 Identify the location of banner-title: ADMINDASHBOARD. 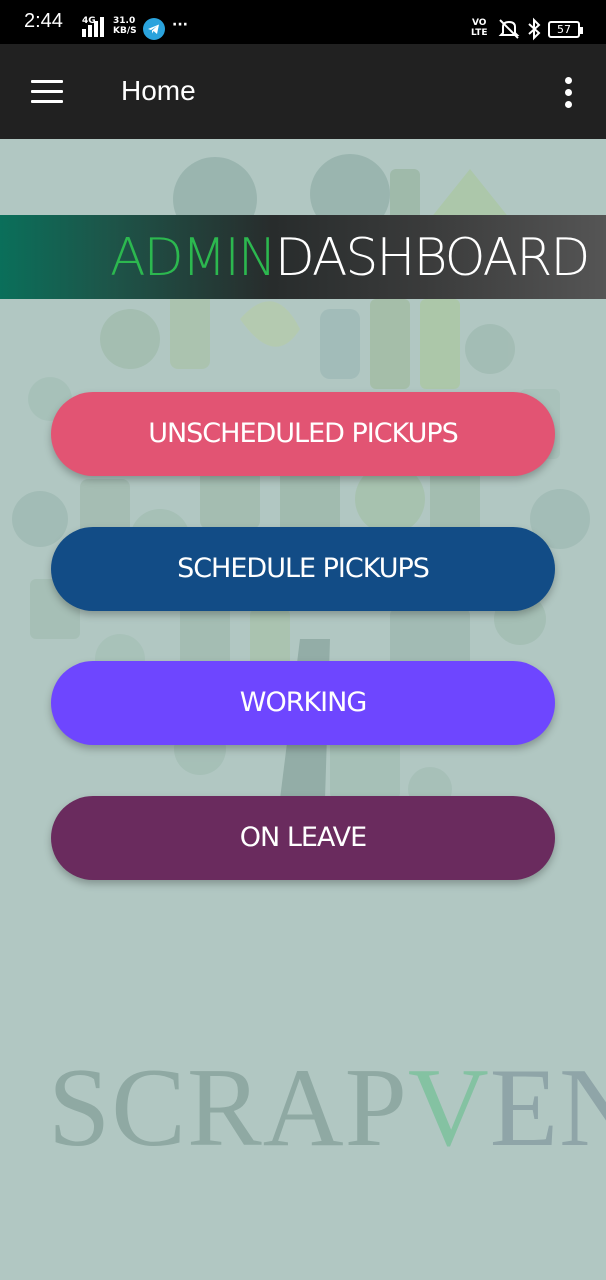
(350, 258).